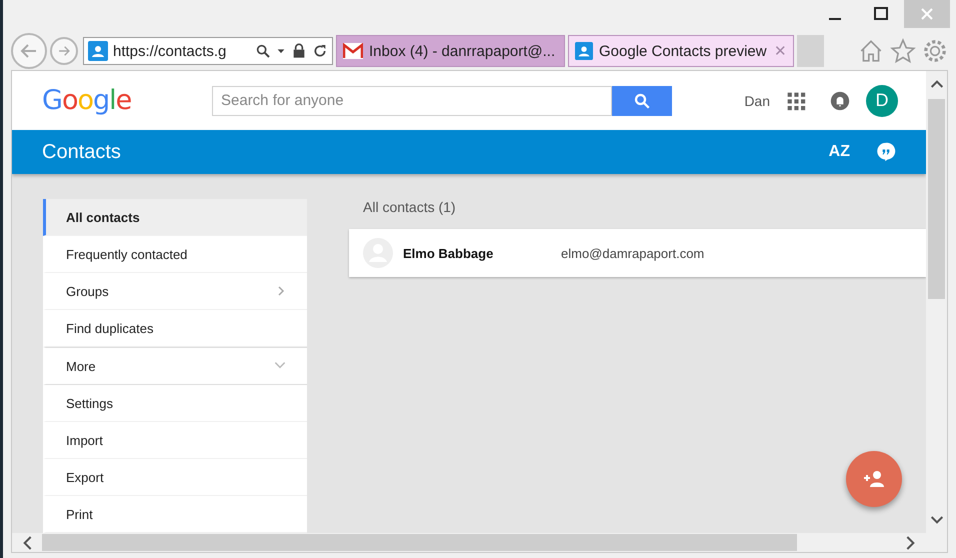  What do you see at coordinates (412, 101) in the screenshot?
I see `search-field: Search for anyone` at bounding box center [412, 101].